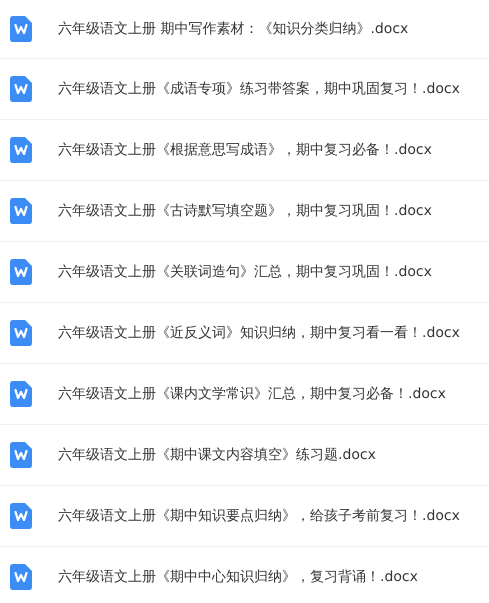 Image resolution: width=489 pixels, height=603 pixels. I want to click on file-name: 六年级语文上册《关联词造句》汇总，期中复习巩固！.docx, so click(245, 272).